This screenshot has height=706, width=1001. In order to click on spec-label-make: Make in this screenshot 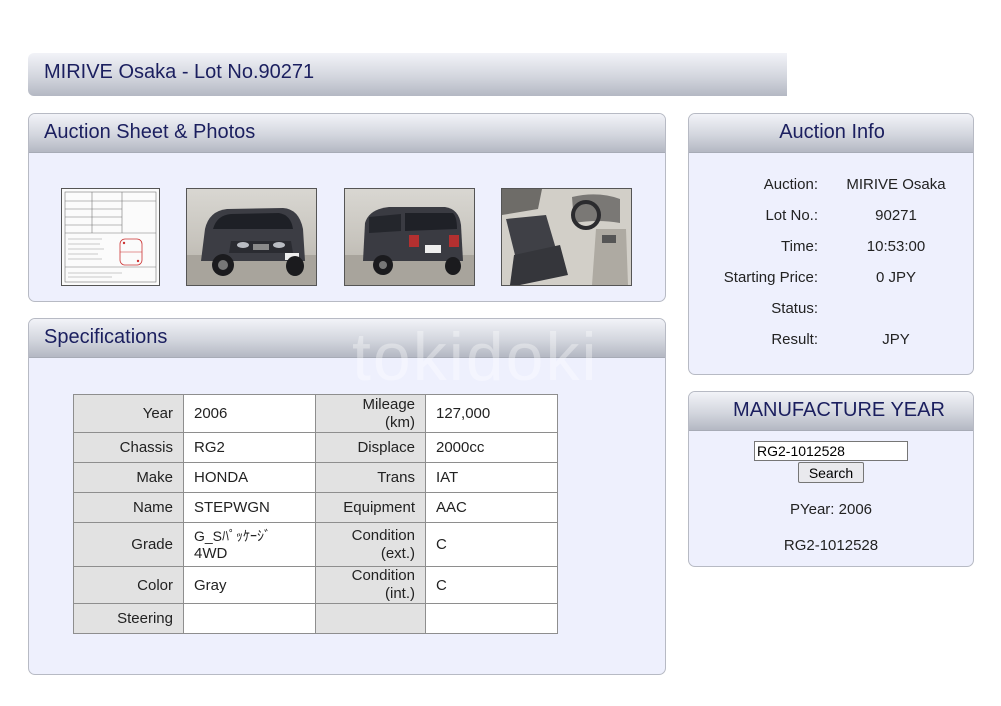, I will do `click(128, 477)`.